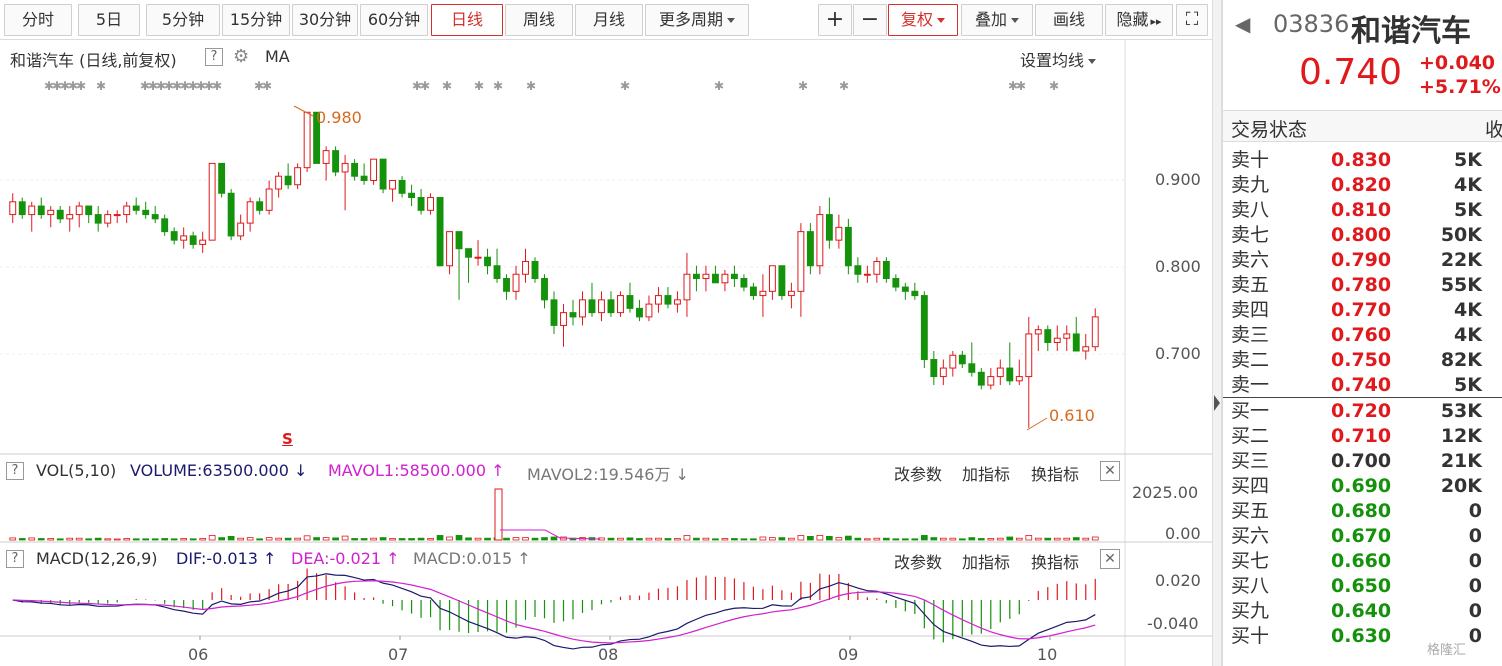  Describe the element at coordinates (918, 561) in the screenshot. I see `macd-change-params-link: 改参数` at that location.